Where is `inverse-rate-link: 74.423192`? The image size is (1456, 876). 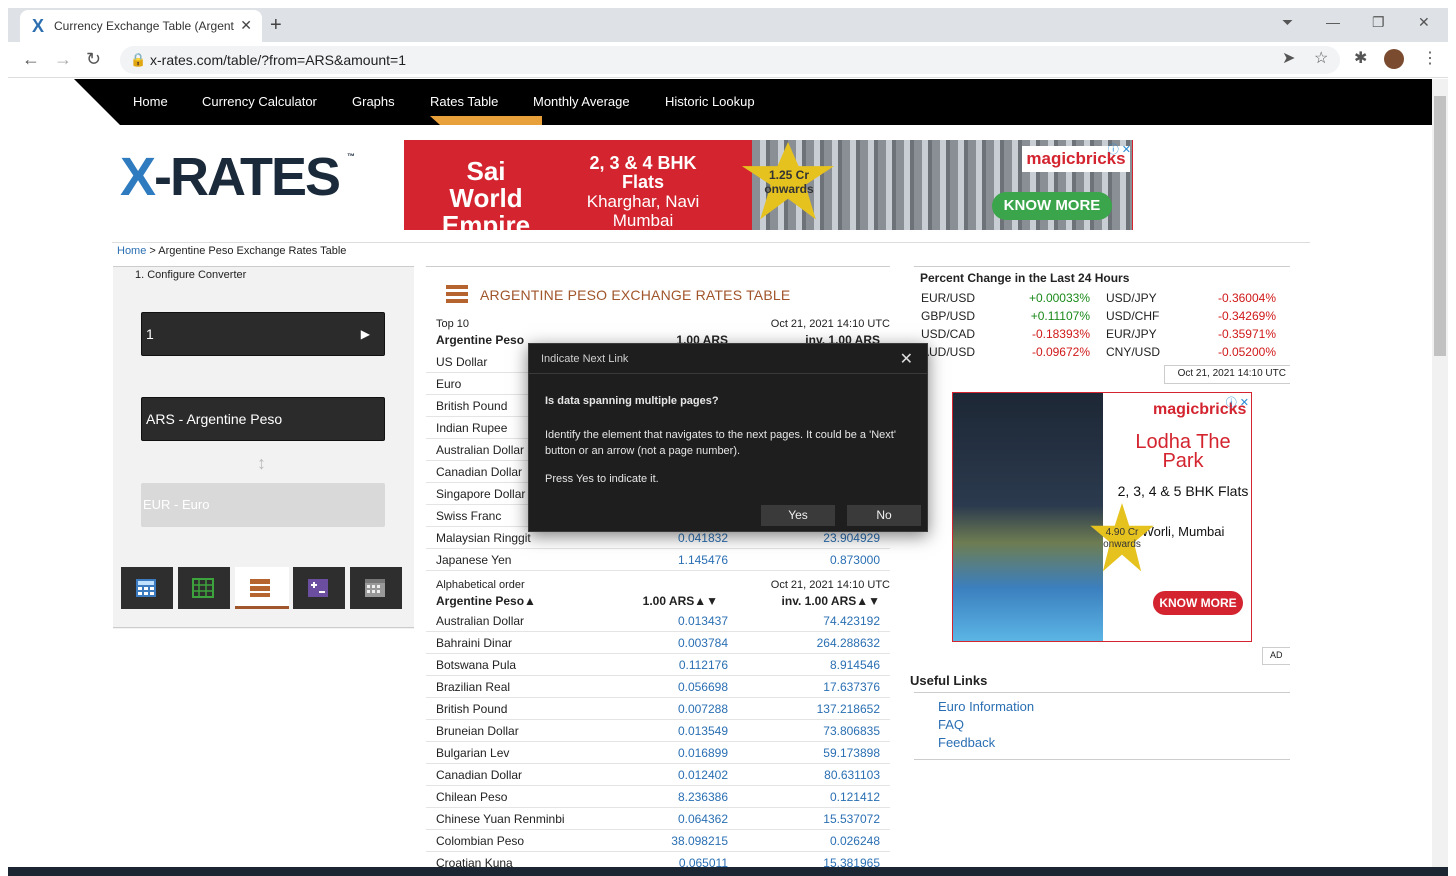
inverse-rate-link: 74.423192 is located at coordinates (851, 621).